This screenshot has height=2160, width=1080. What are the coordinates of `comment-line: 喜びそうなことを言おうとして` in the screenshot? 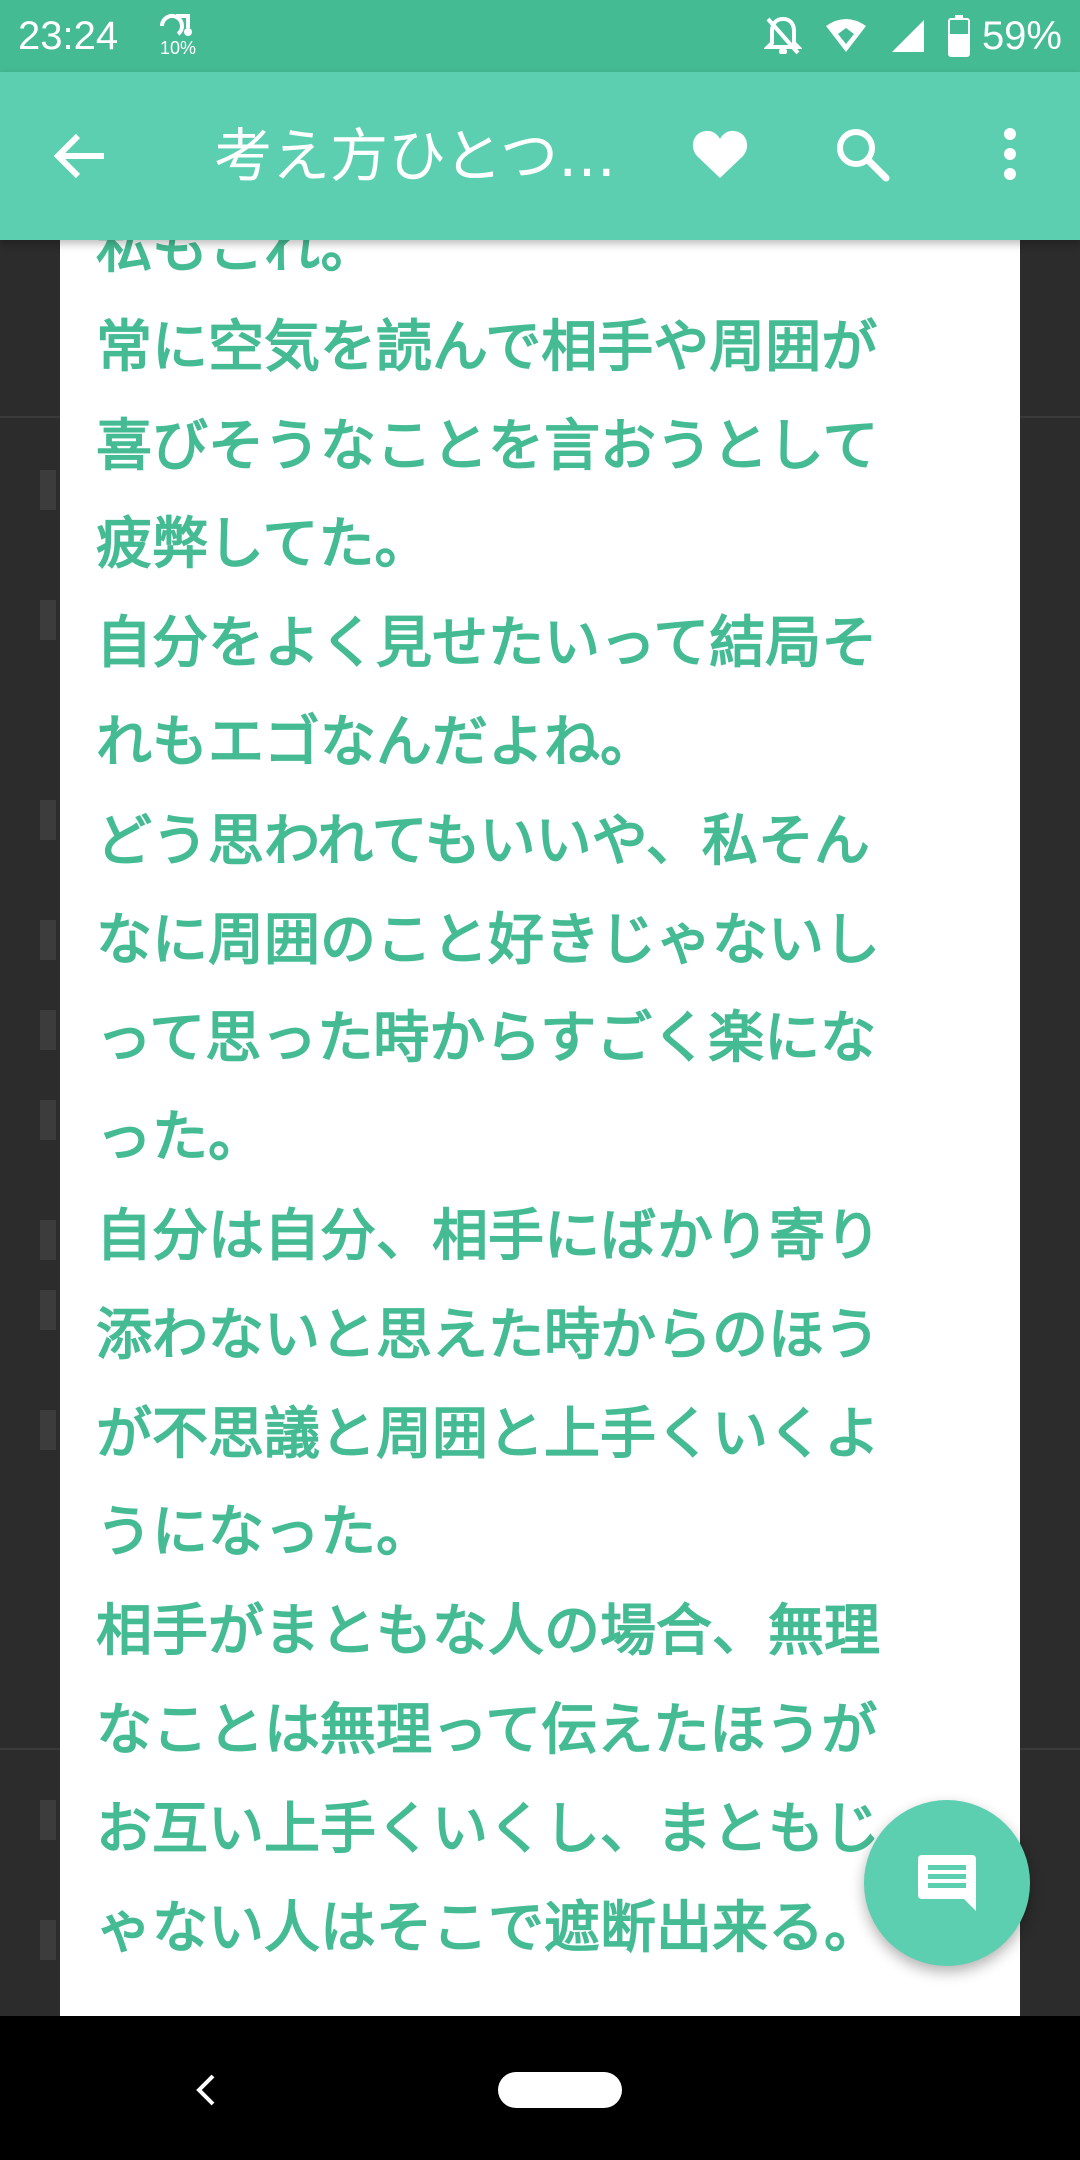 It's located at (487, 446).